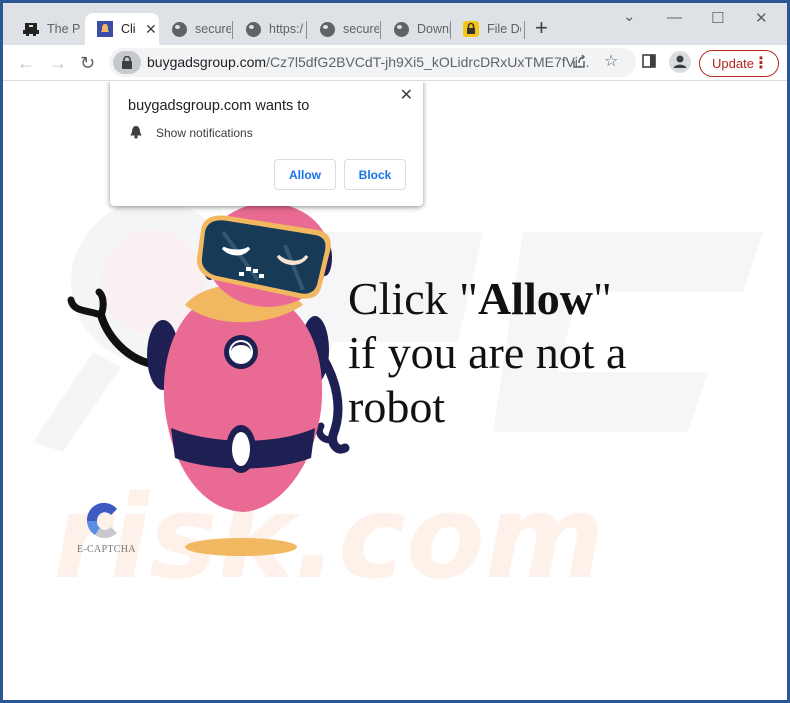  I want to click on new-tab-button: +, so click(541, 28).